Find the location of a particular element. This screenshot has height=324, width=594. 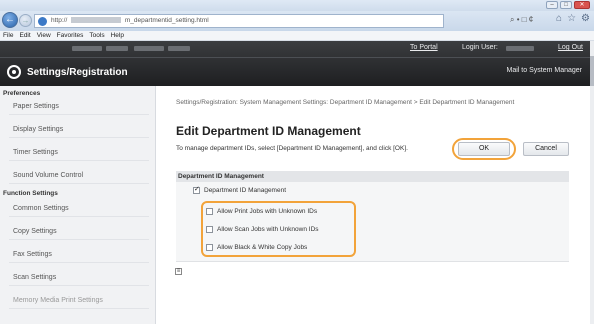

department-id-management-option: Department ID Management is located at coordinates (240, 190).